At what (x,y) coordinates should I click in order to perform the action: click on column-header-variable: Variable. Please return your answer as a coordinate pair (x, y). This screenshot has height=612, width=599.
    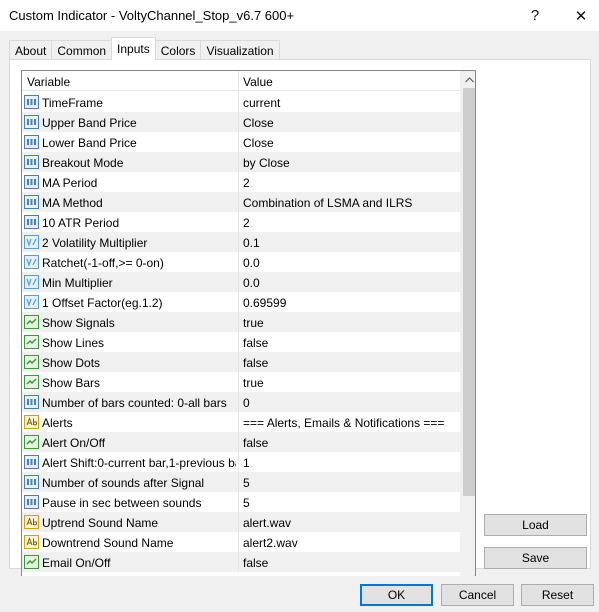
    Looking at the image, I should click on (48, 82).